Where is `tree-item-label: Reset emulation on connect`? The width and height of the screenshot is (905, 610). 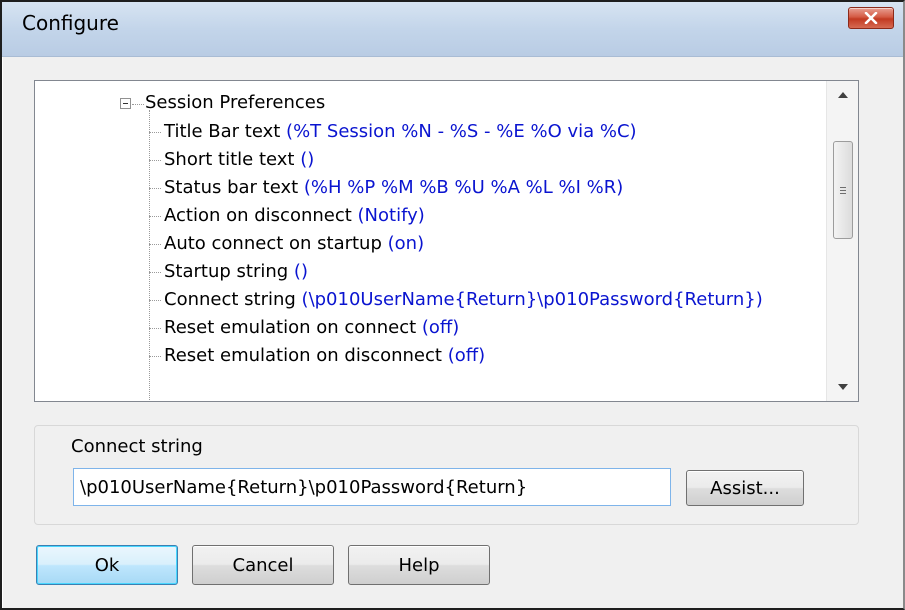
tree-item-label: Reset emulation on connect is located at coordinates (293, 327).